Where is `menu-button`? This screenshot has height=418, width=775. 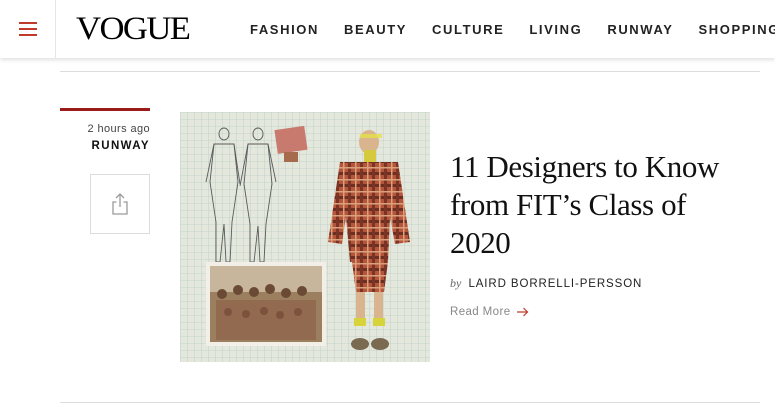 menu-button is located at coordinates (28, 29).